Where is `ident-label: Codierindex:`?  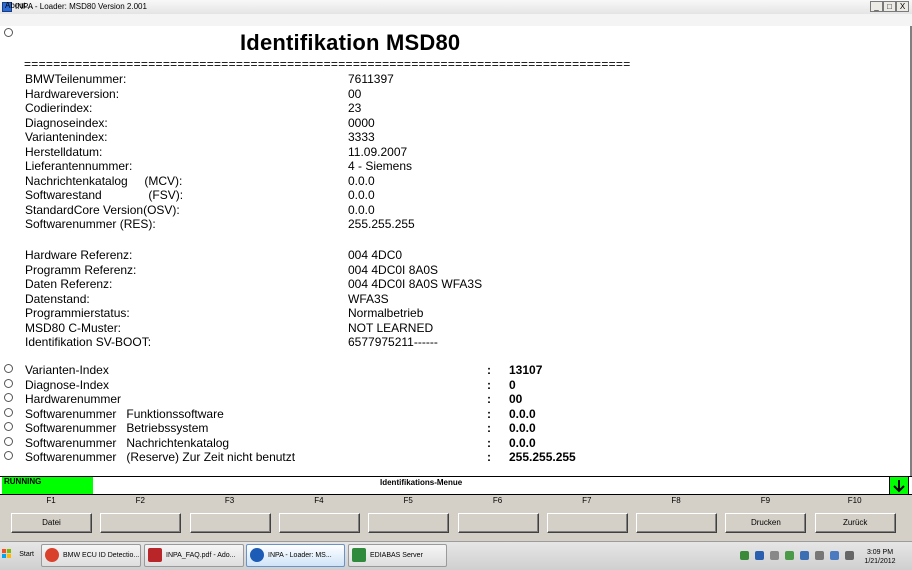 ident-label: Codierindex: is located at coordinates (59, 108).